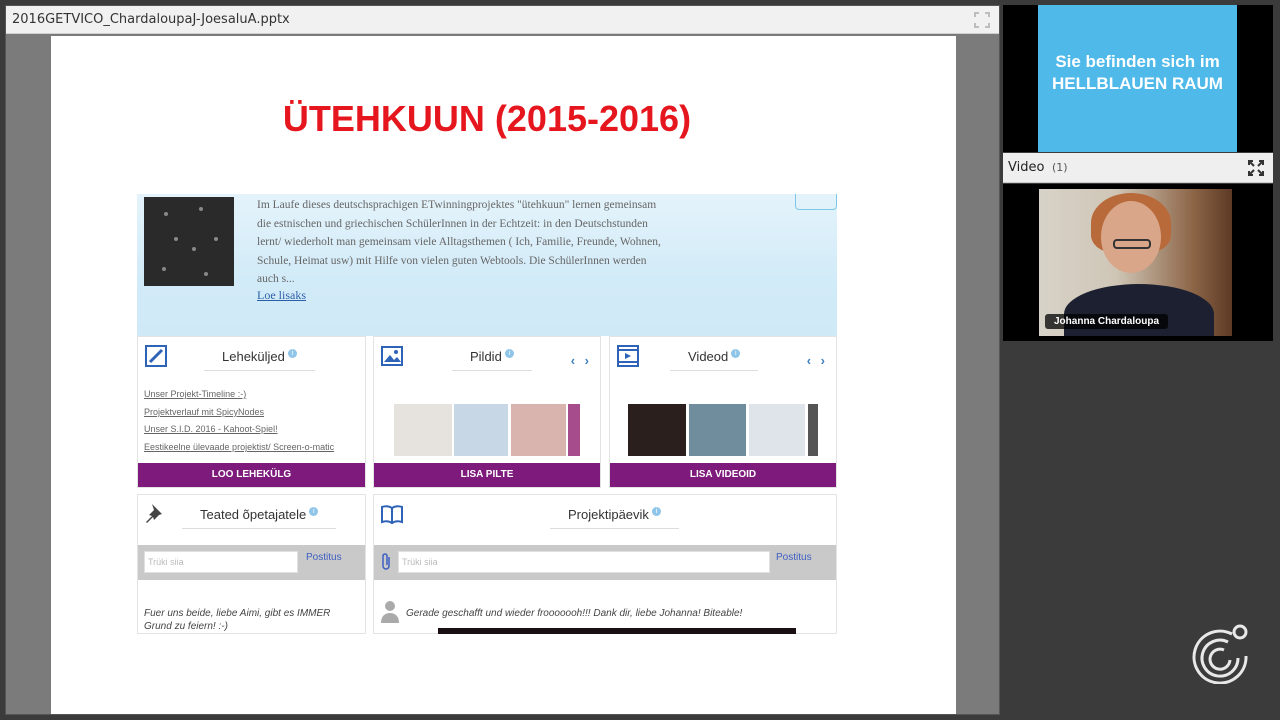 This screenshot has height=720, width=1280. Describe the element at coordinates (817, 360) in the screenshot. I see `videos-nav-arrows: ‹ ›` at that location.